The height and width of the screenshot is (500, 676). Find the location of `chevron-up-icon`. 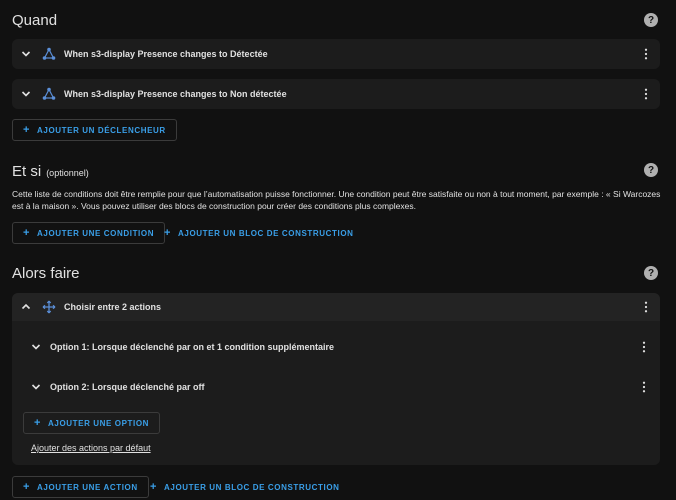

chevron-up-icon is located at coordinates (26, 307).